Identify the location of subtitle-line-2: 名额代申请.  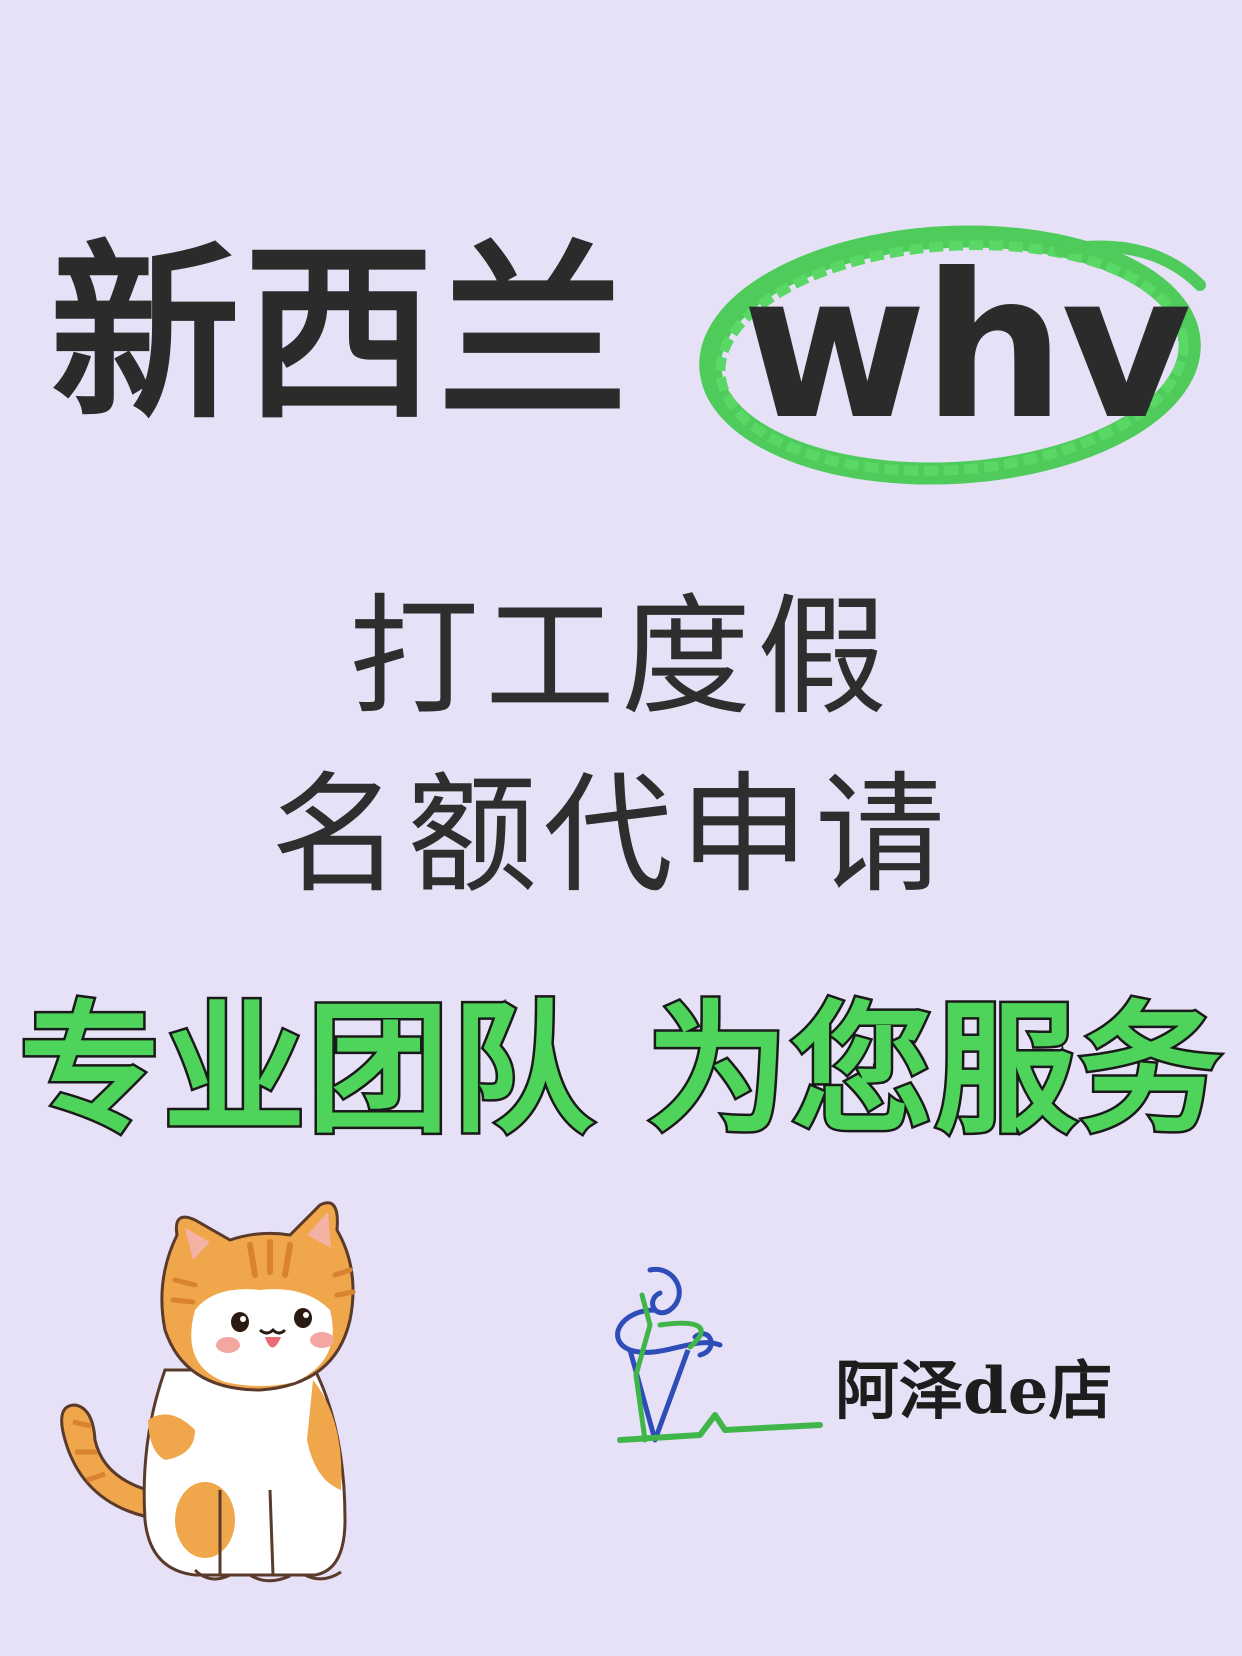
(610, 835).